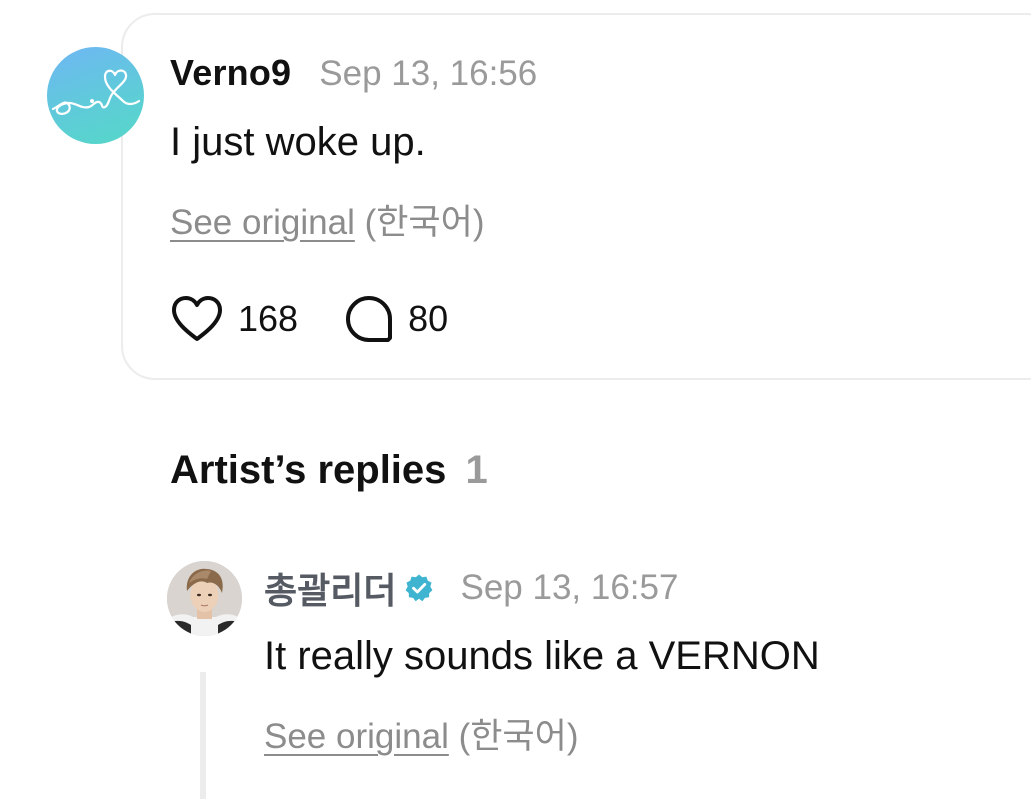 The width and height of the screenshot is (1031, 799). I want to click on post-header: Verno9 Sep 13, 16:56, so click(353, 74).